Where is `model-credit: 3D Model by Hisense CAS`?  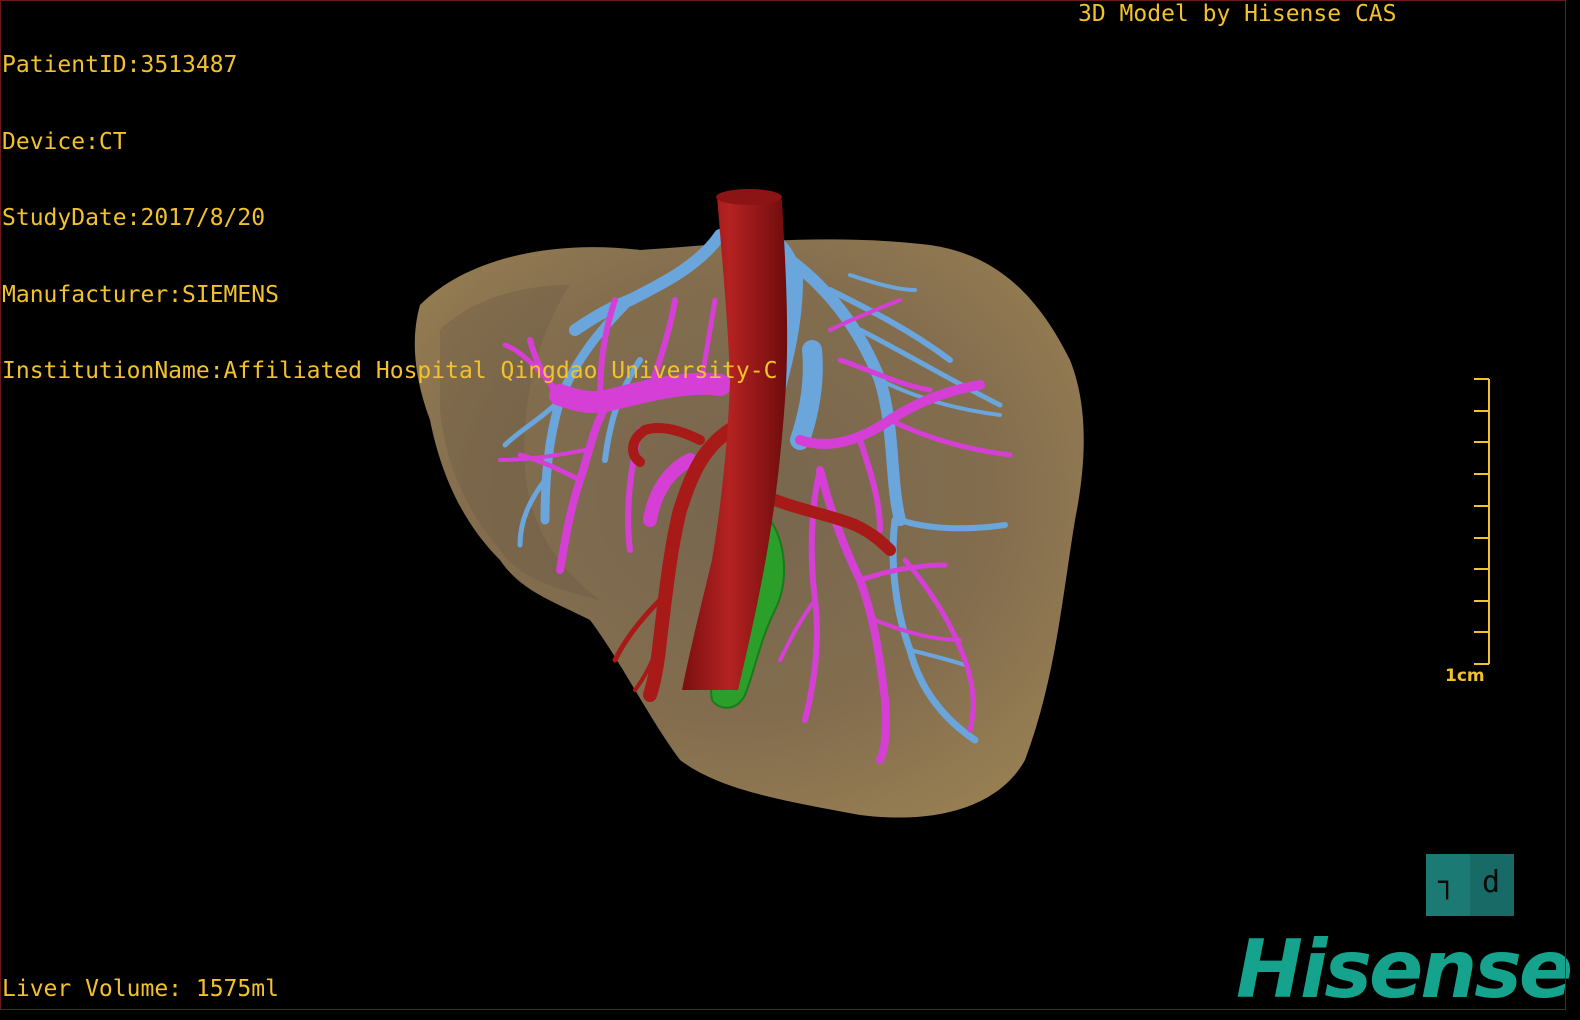 model-credit: 3D Model by Hisense CAS is located at coordinates (1237, 14).